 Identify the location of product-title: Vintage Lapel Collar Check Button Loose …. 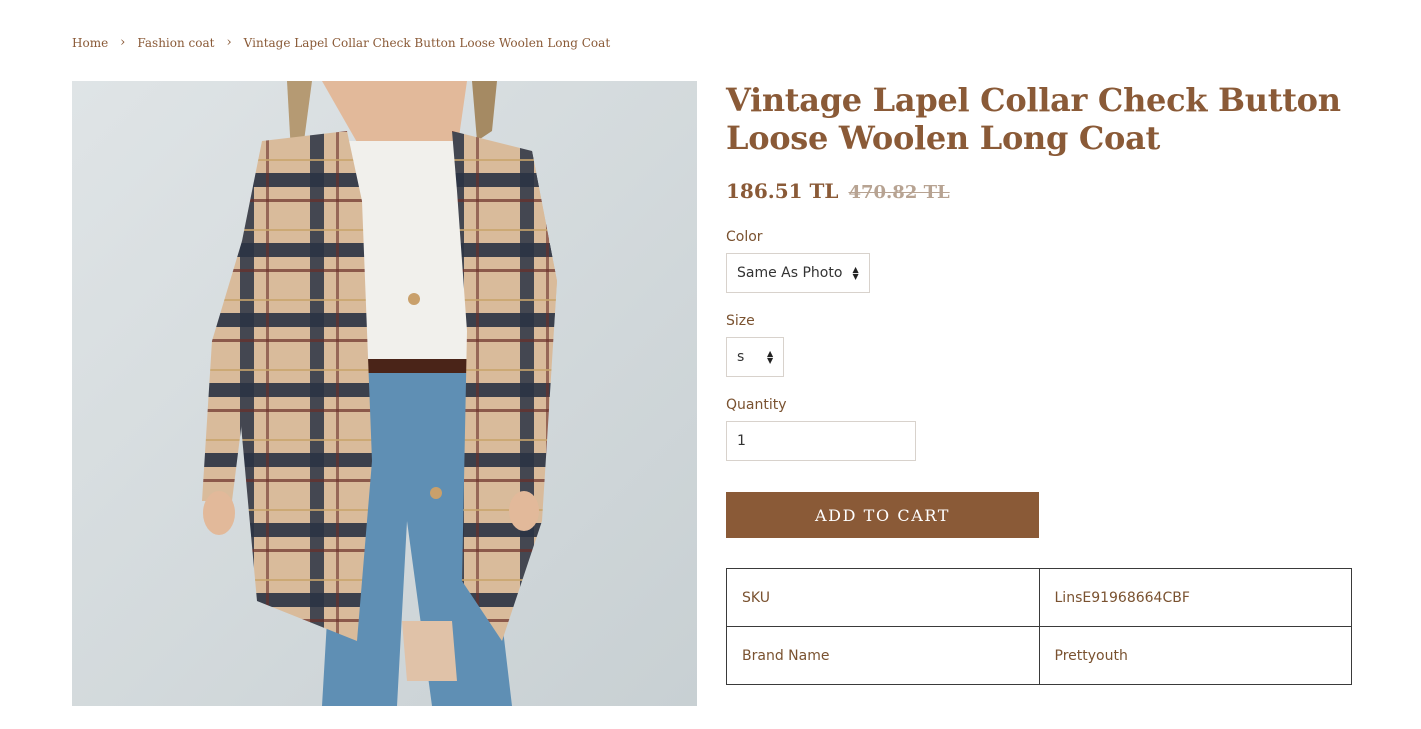
(1033, 119).